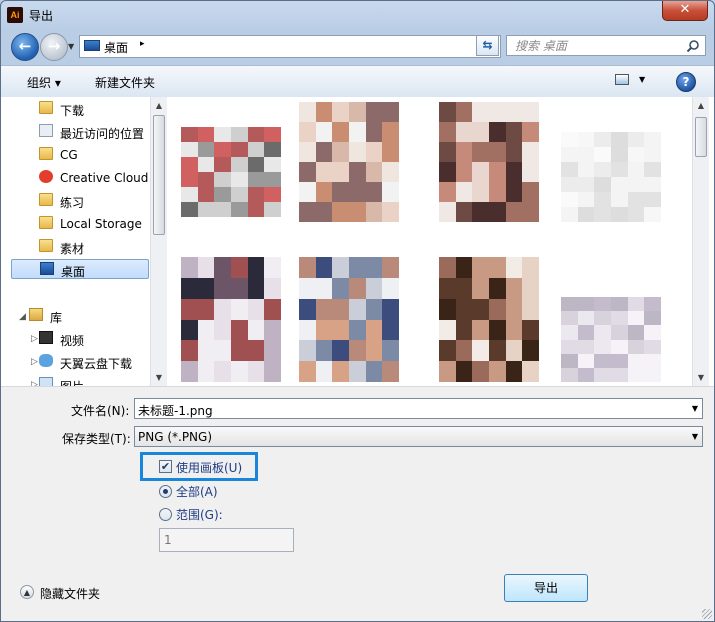 The width and height of the screenshot is (715, 622). What do you see at coordinates (82, 362) in the screenshot?
I see `sidebar-item-tianyi-cloud: 天翼云盘下载` at bounding box center [82, 362].